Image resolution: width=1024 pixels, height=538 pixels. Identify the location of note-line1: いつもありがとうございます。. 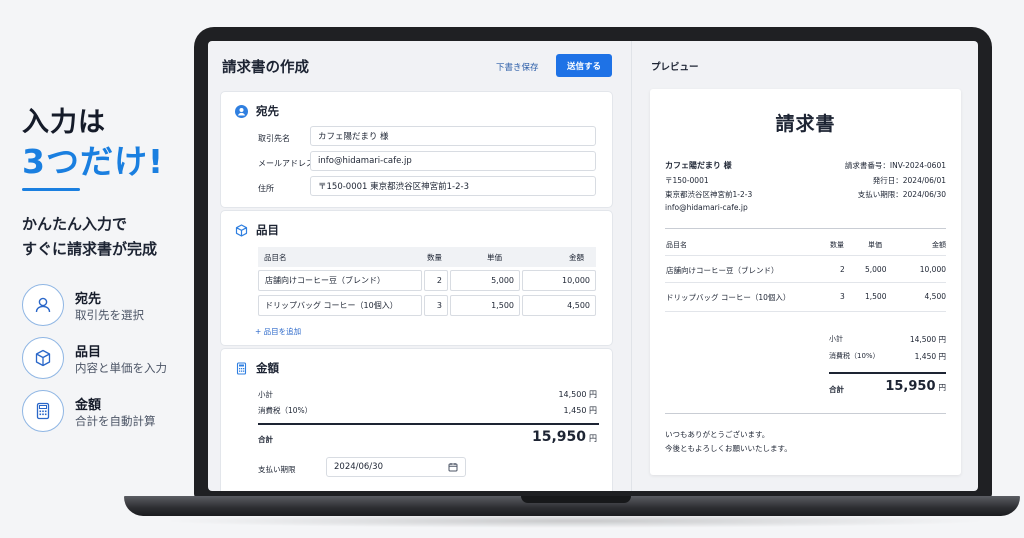
(717, 434).